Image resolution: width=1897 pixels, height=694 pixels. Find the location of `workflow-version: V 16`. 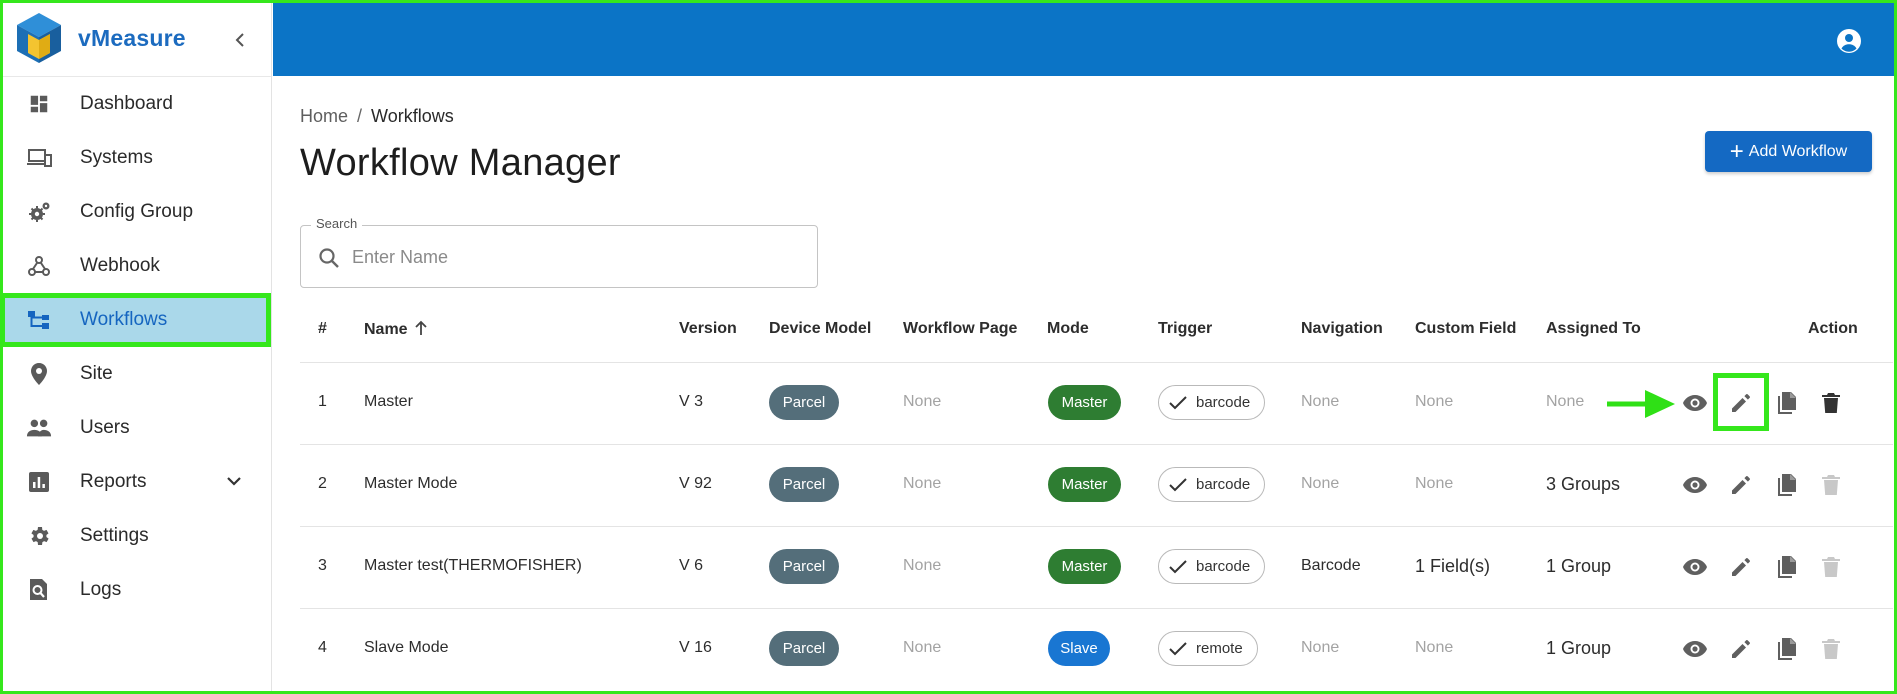

workflow-version: V 16 is located at coordinates (695, 647).